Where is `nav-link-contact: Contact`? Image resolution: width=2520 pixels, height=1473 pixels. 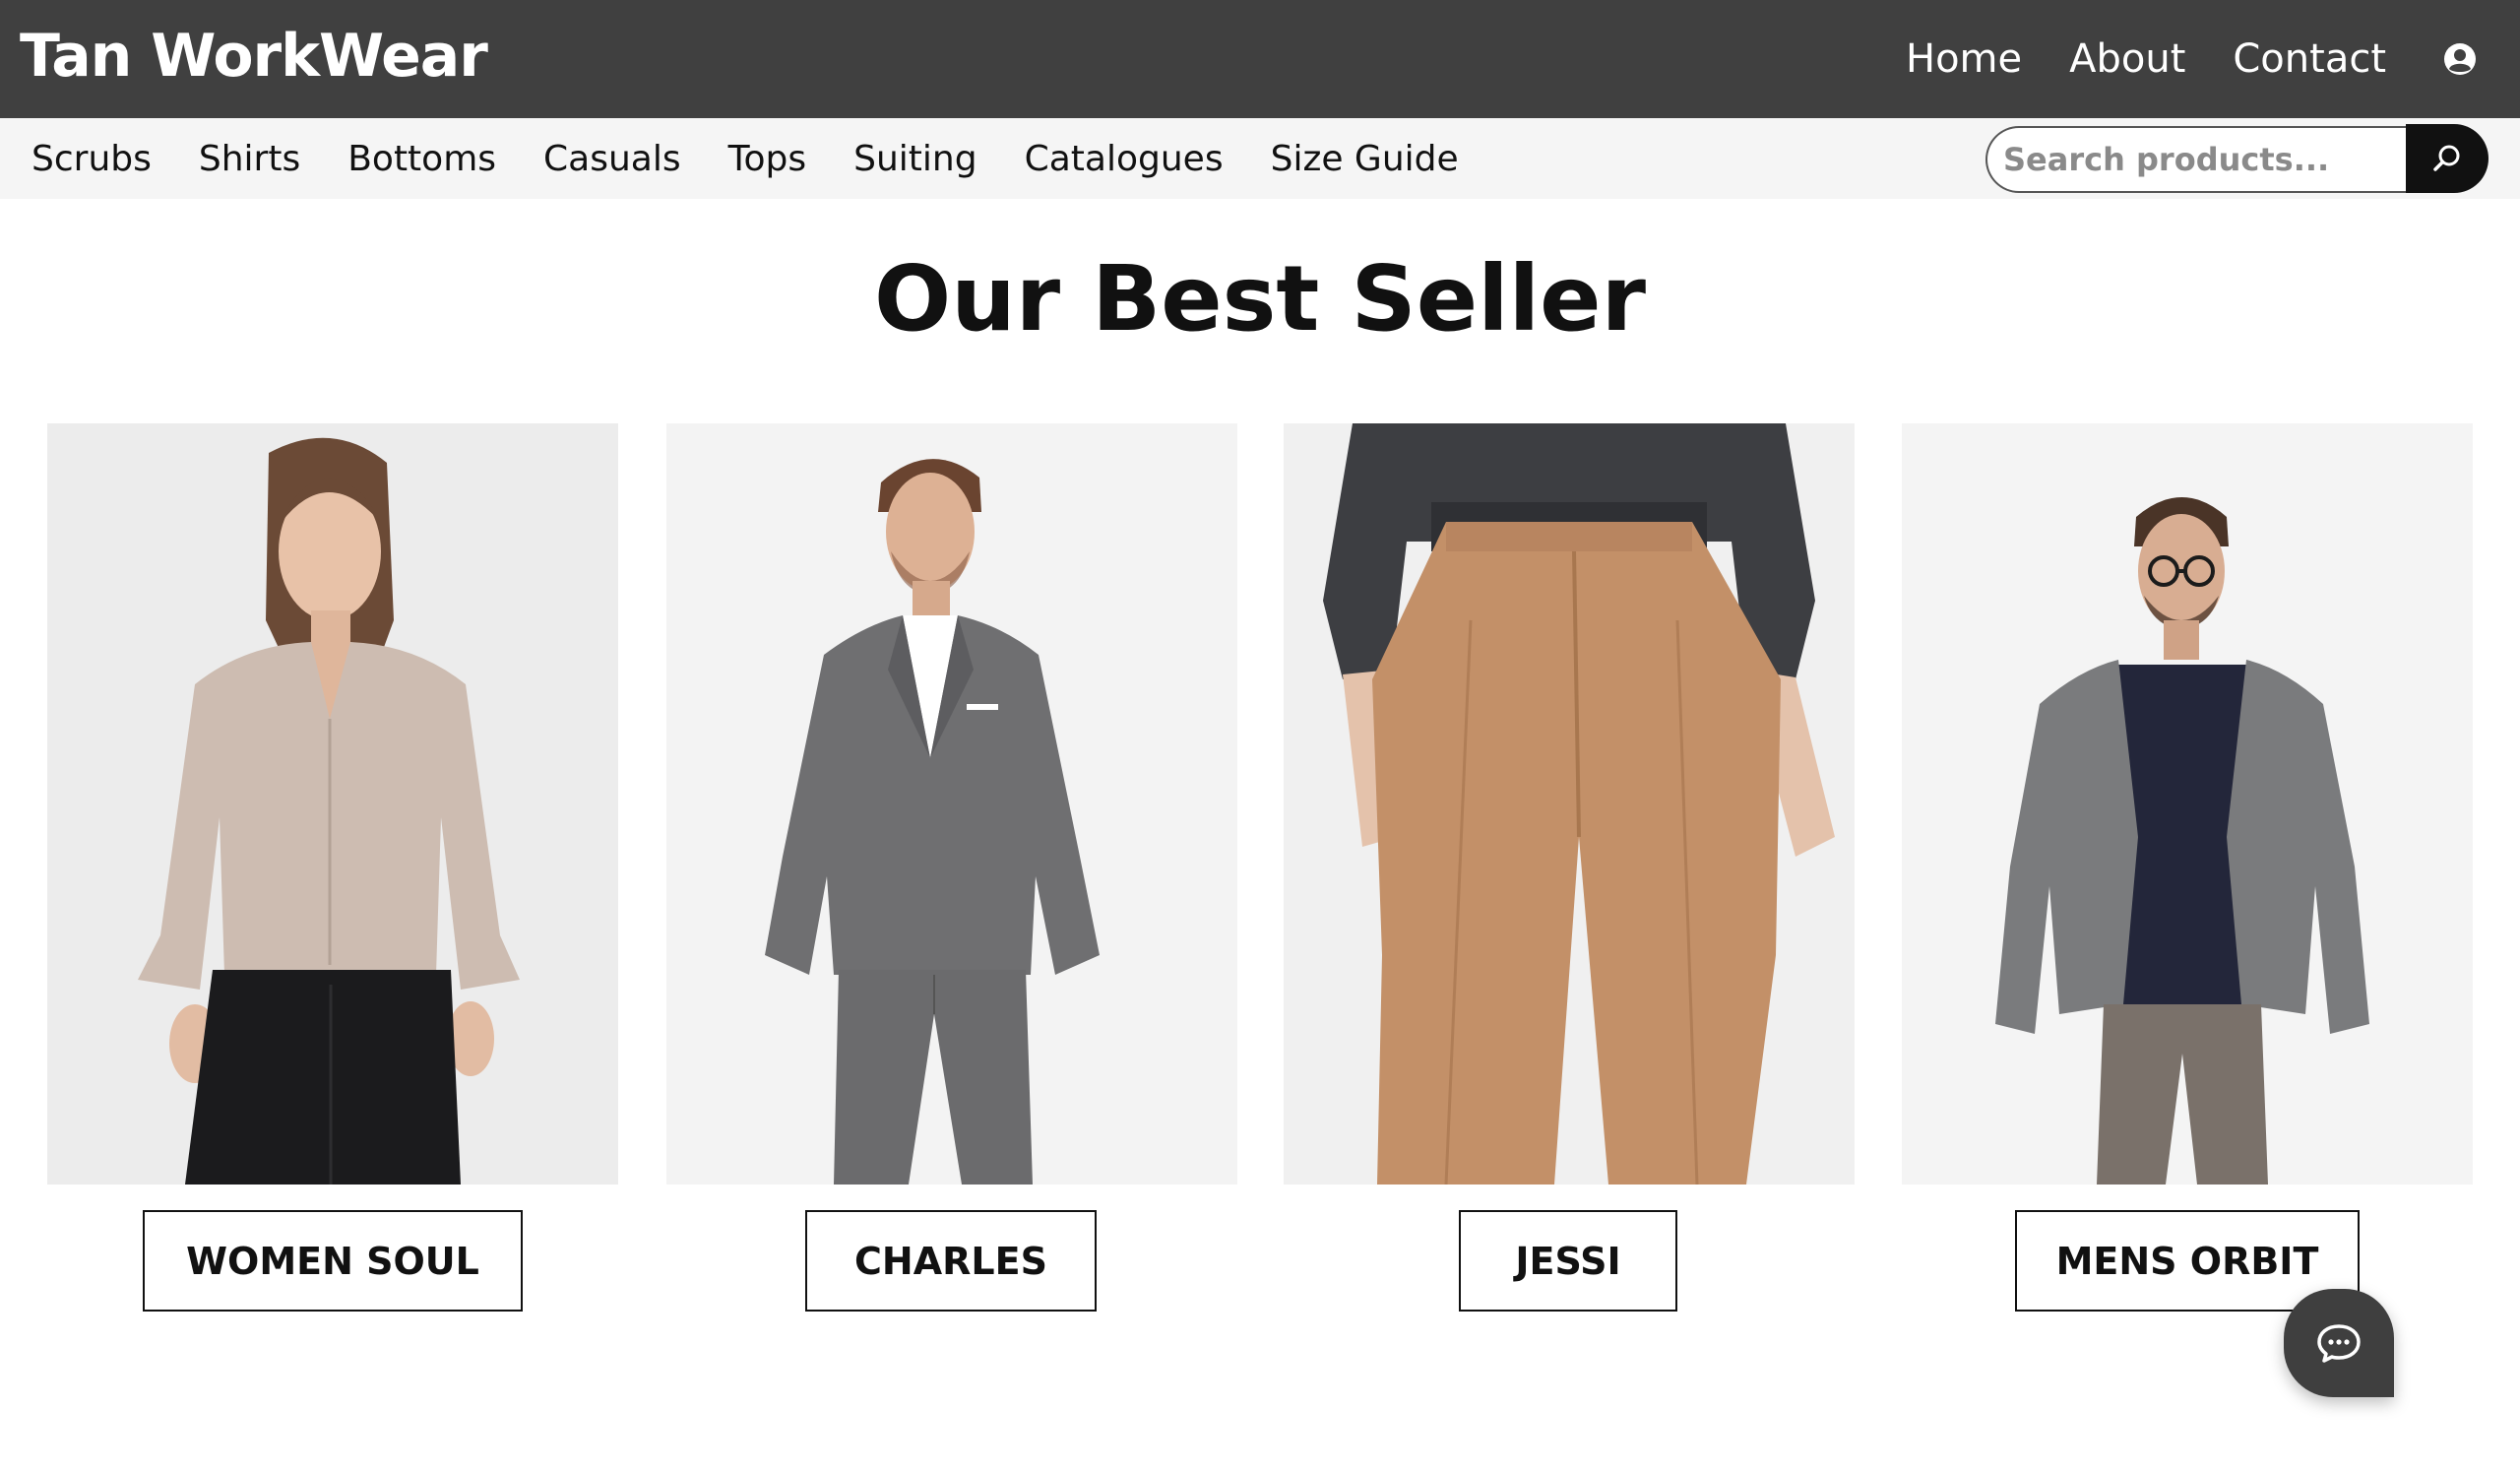
nav-link-contact: Contact is located at coordinates (2309, 59).